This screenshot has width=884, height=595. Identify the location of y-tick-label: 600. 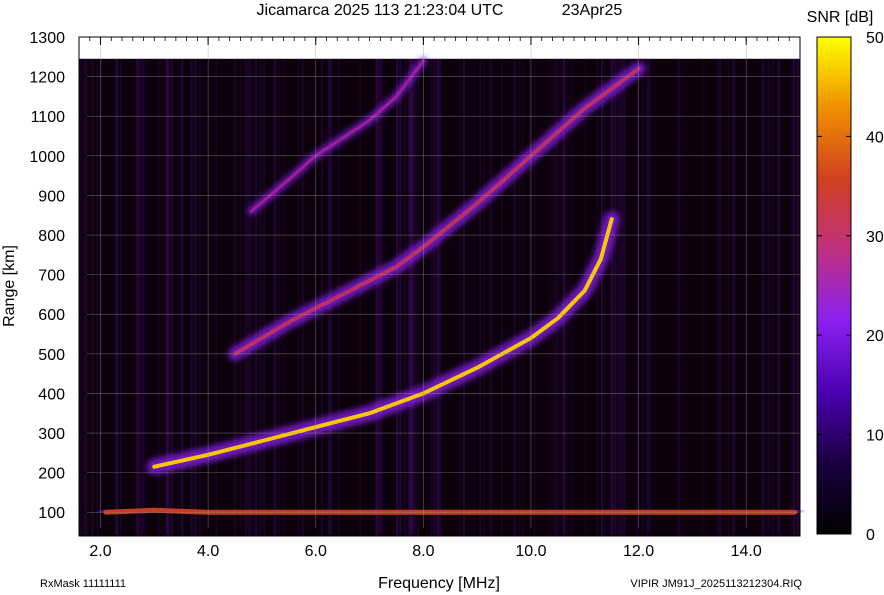
(51, 315).